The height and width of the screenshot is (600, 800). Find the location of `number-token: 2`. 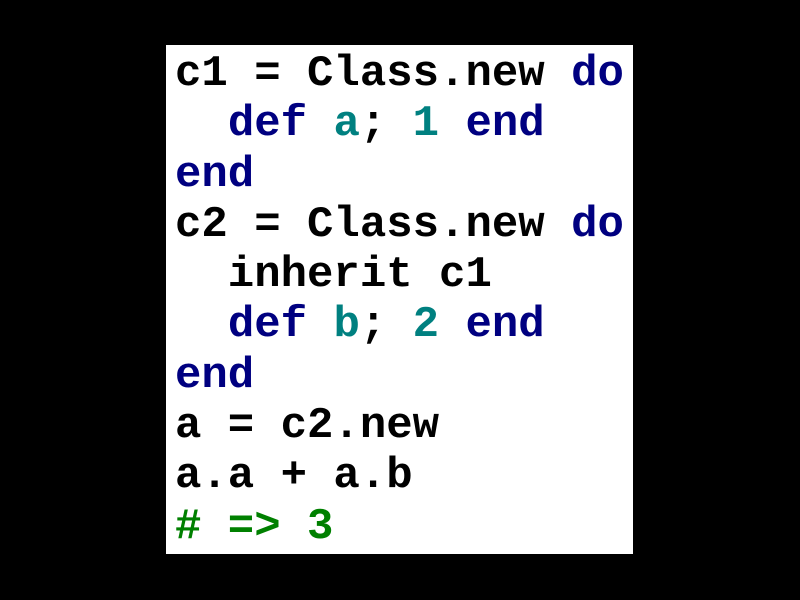

number-token: 2 is located at coordinates (426, 325).